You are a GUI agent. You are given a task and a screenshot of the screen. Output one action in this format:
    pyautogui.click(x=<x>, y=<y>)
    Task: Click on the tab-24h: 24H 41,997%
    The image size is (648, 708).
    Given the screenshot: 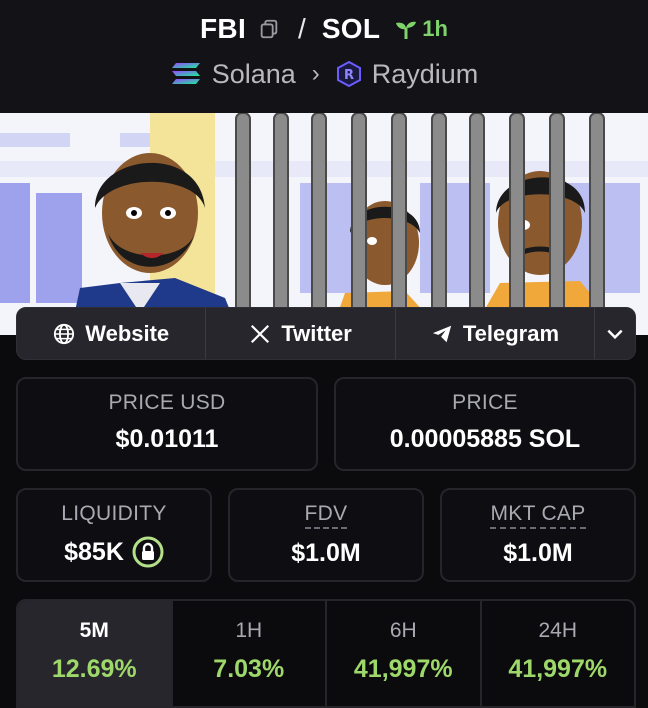 What is the action you would take?
    pyautogui.click(x=558, y=653)
    